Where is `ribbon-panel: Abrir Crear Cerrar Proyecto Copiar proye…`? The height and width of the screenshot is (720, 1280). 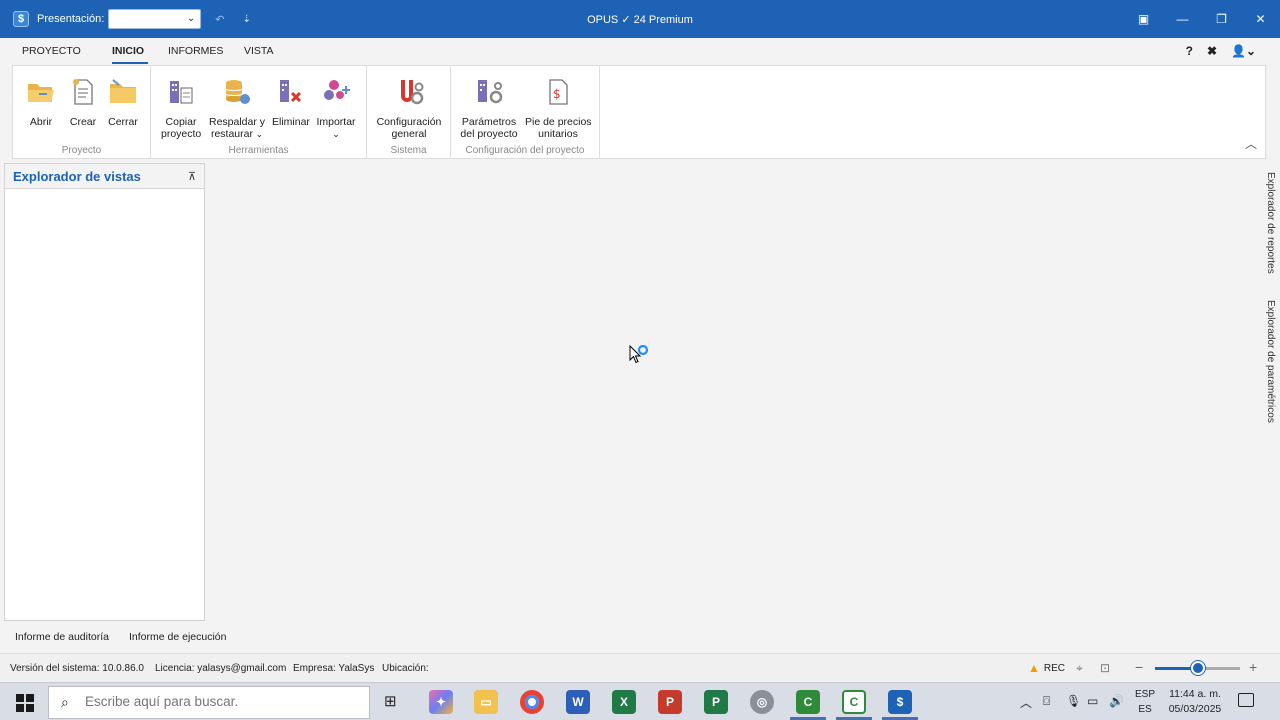
ribbon-panel: Abrir Crear Cerrar Proyecto Copiar proye… is located at coordinates (639, 112).